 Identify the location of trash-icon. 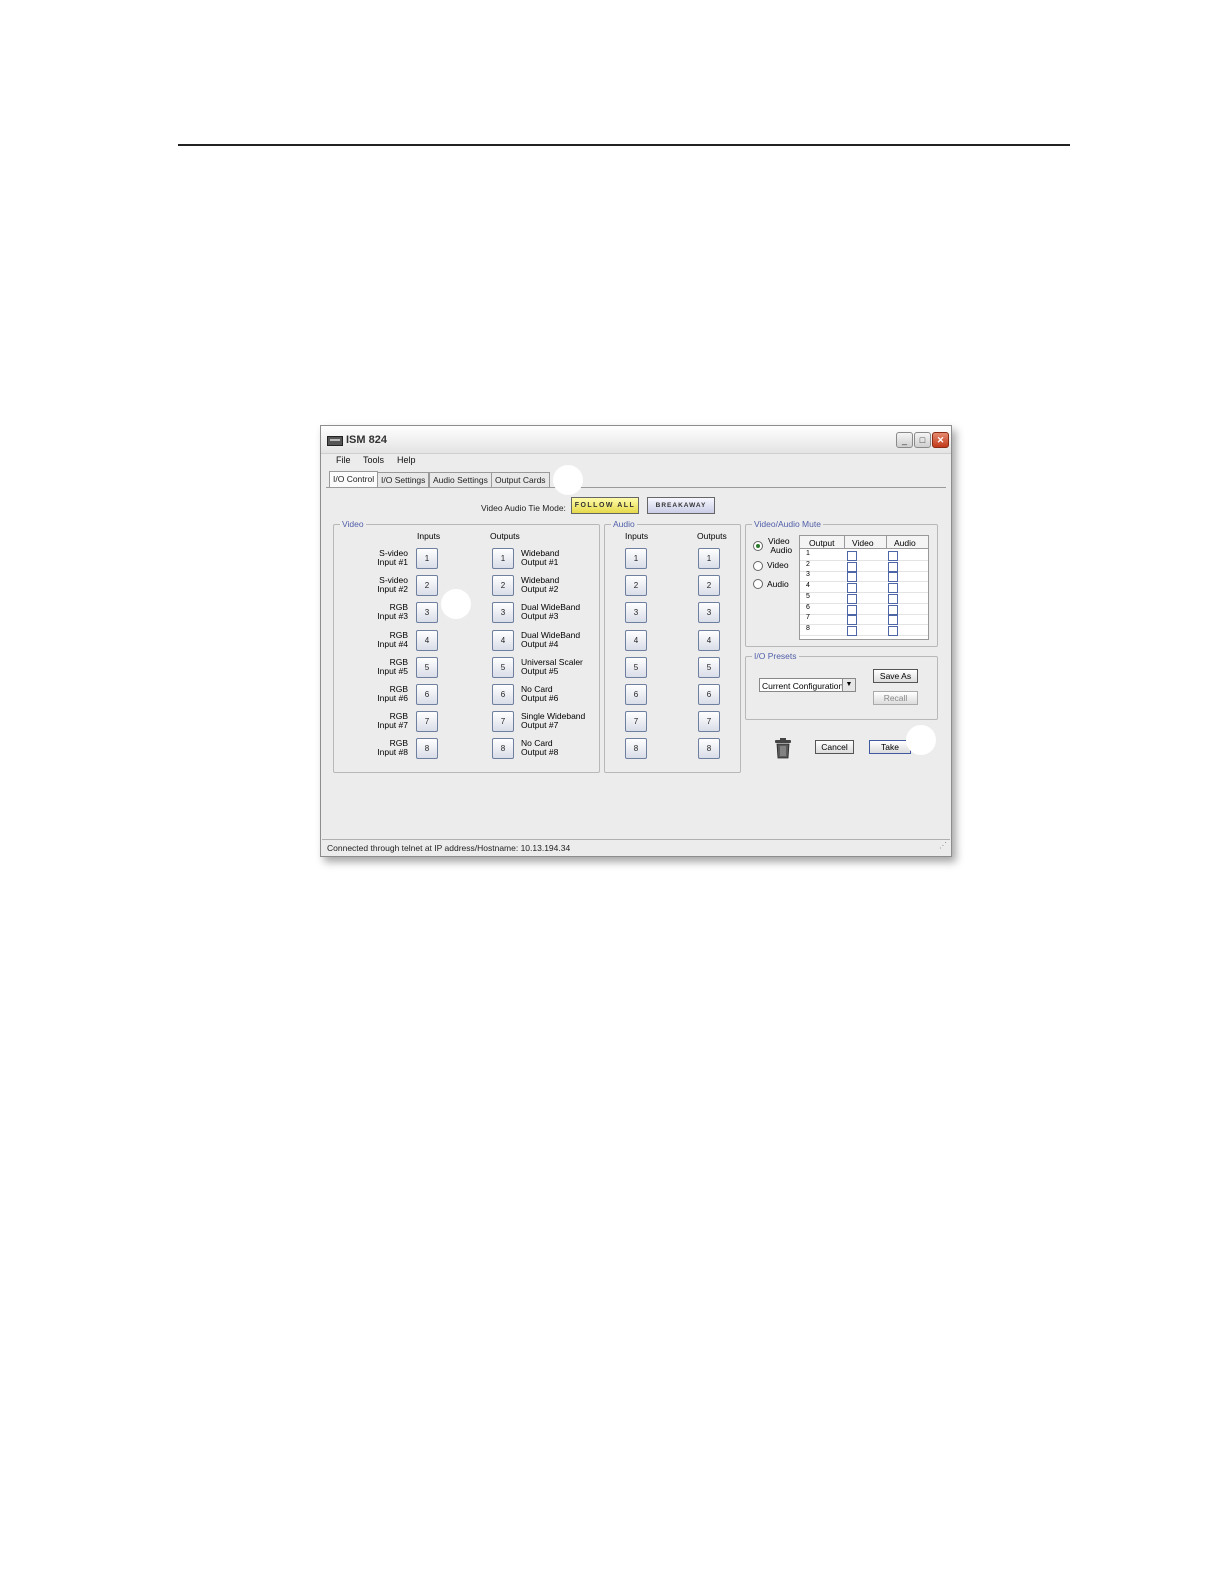
(783, 748).